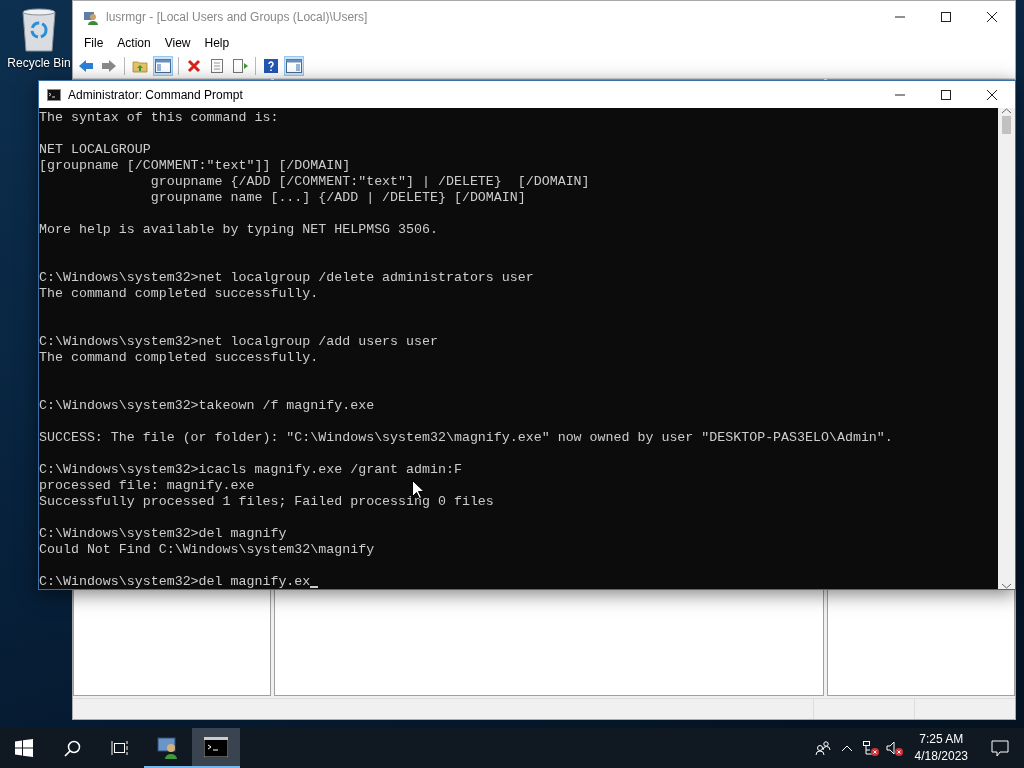 The width and height of the screenshot is (1024, 768). Describe the element at coordinates (95, 150) in the screenshot. I see `console-line: NET LOCALGROUP` at that location.